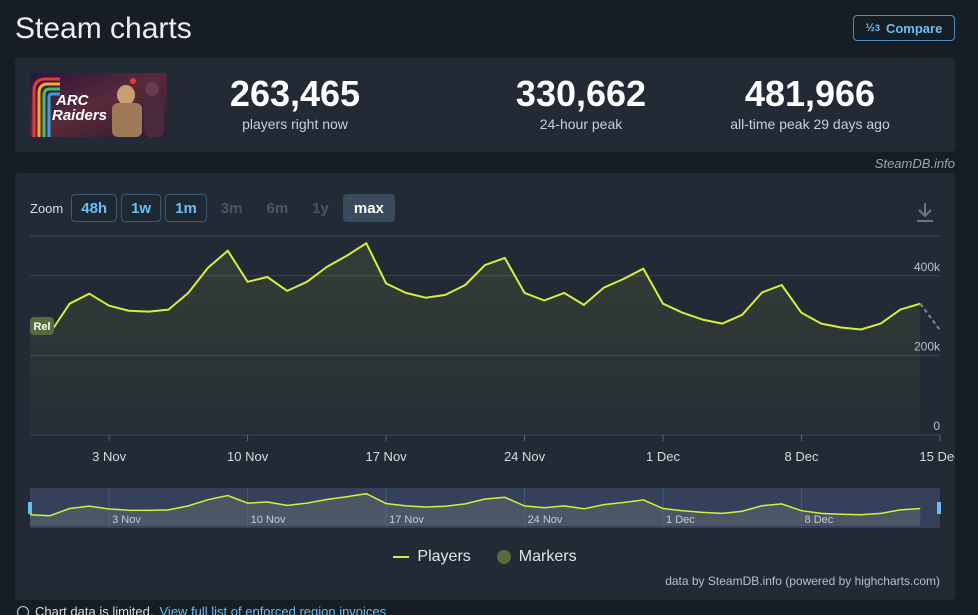 Image resolution: width=978 pixels, height=615 pixels. I want to click on navigator-tick-label: 17 Nov, so click(406, 520).